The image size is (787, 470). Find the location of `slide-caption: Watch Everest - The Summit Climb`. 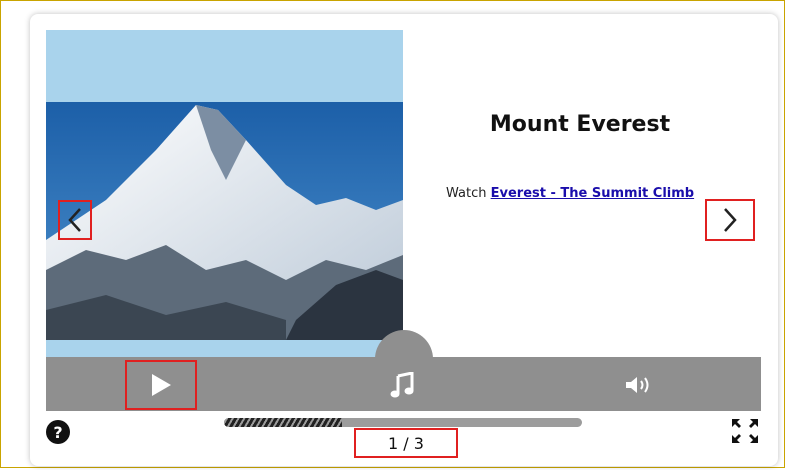

slide-caption: Watch Everest - The Summit Climb is located at coordinates (570, 193).